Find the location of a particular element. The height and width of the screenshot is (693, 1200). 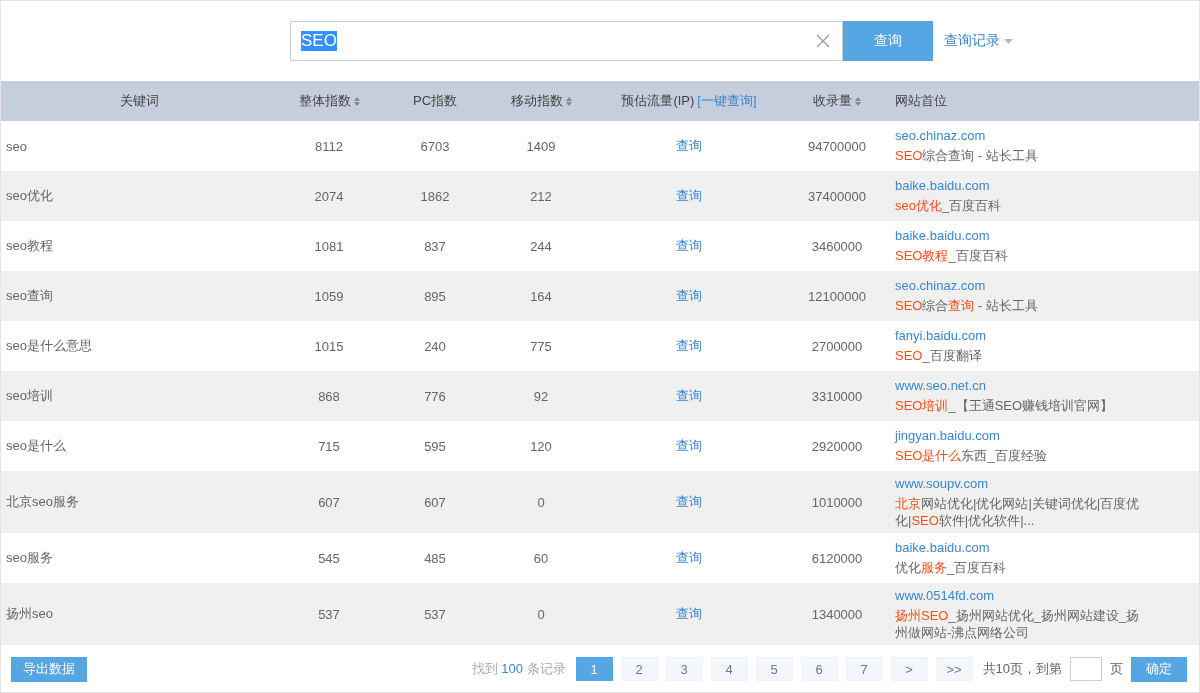

site-link: fanyi.baidu.com is located at coordinates (941, 335).